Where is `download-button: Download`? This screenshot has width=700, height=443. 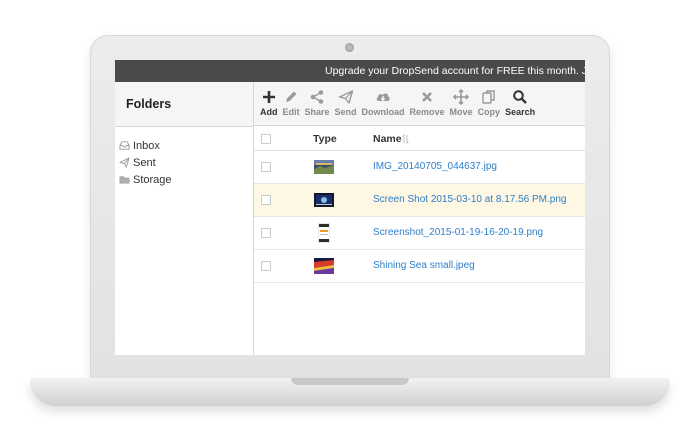 download-button: Download is located at coordinates (383, 99).